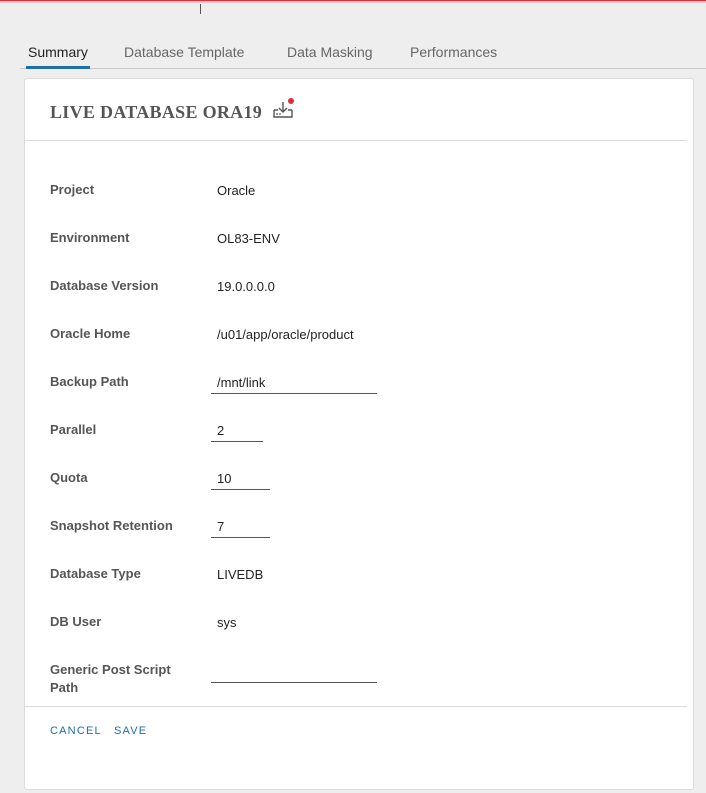 The image size is (706, 793). Describe the element at coordinates (130, 731) in the screenshot. I see `save-button: SAVE` at that location.